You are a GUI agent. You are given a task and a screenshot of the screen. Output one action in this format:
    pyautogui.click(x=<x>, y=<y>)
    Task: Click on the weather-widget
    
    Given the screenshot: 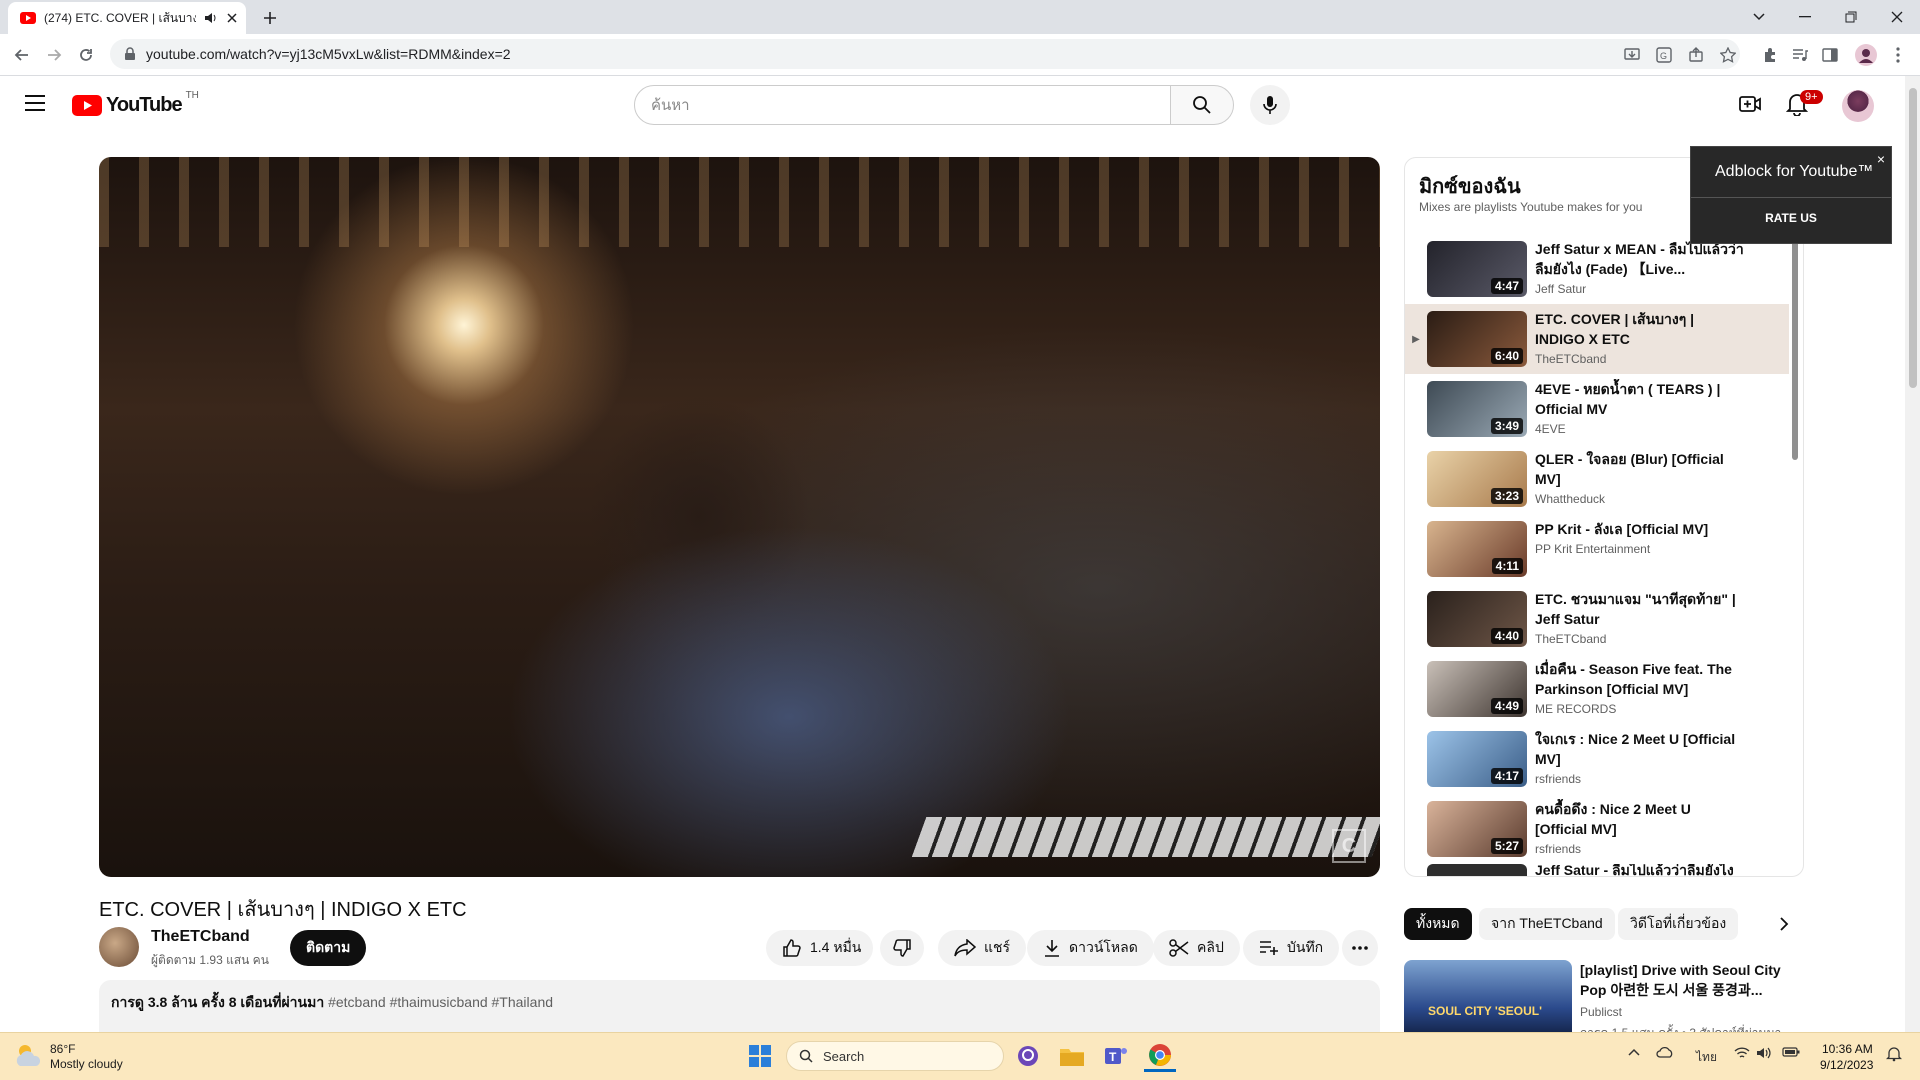 What is the action you would take?
    pyautogui.click(x=29, y=1055)
    